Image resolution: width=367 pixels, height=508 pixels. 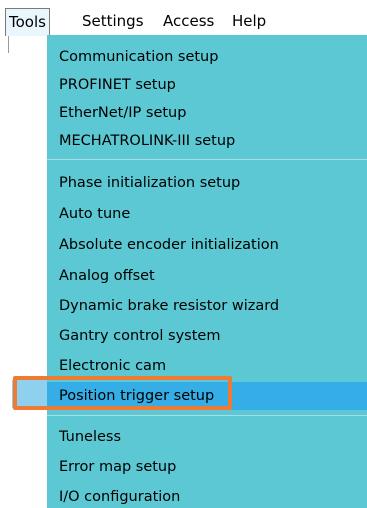 What do you see at coordinates (207, 276) in the screenshot?
I see `menu-item-analog-offset: Analog offset` at bounding box center [207, 276].